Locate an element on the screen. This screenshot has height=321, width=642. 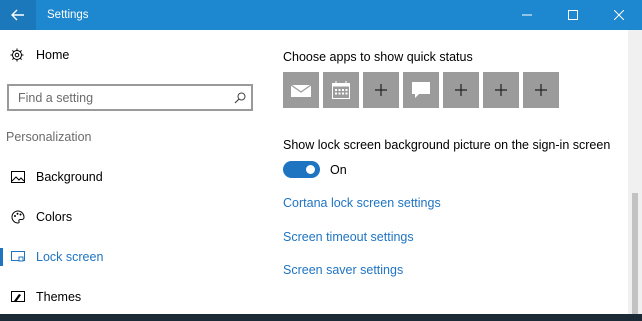
section-title: Personalization is located at coordinates (49, 137).